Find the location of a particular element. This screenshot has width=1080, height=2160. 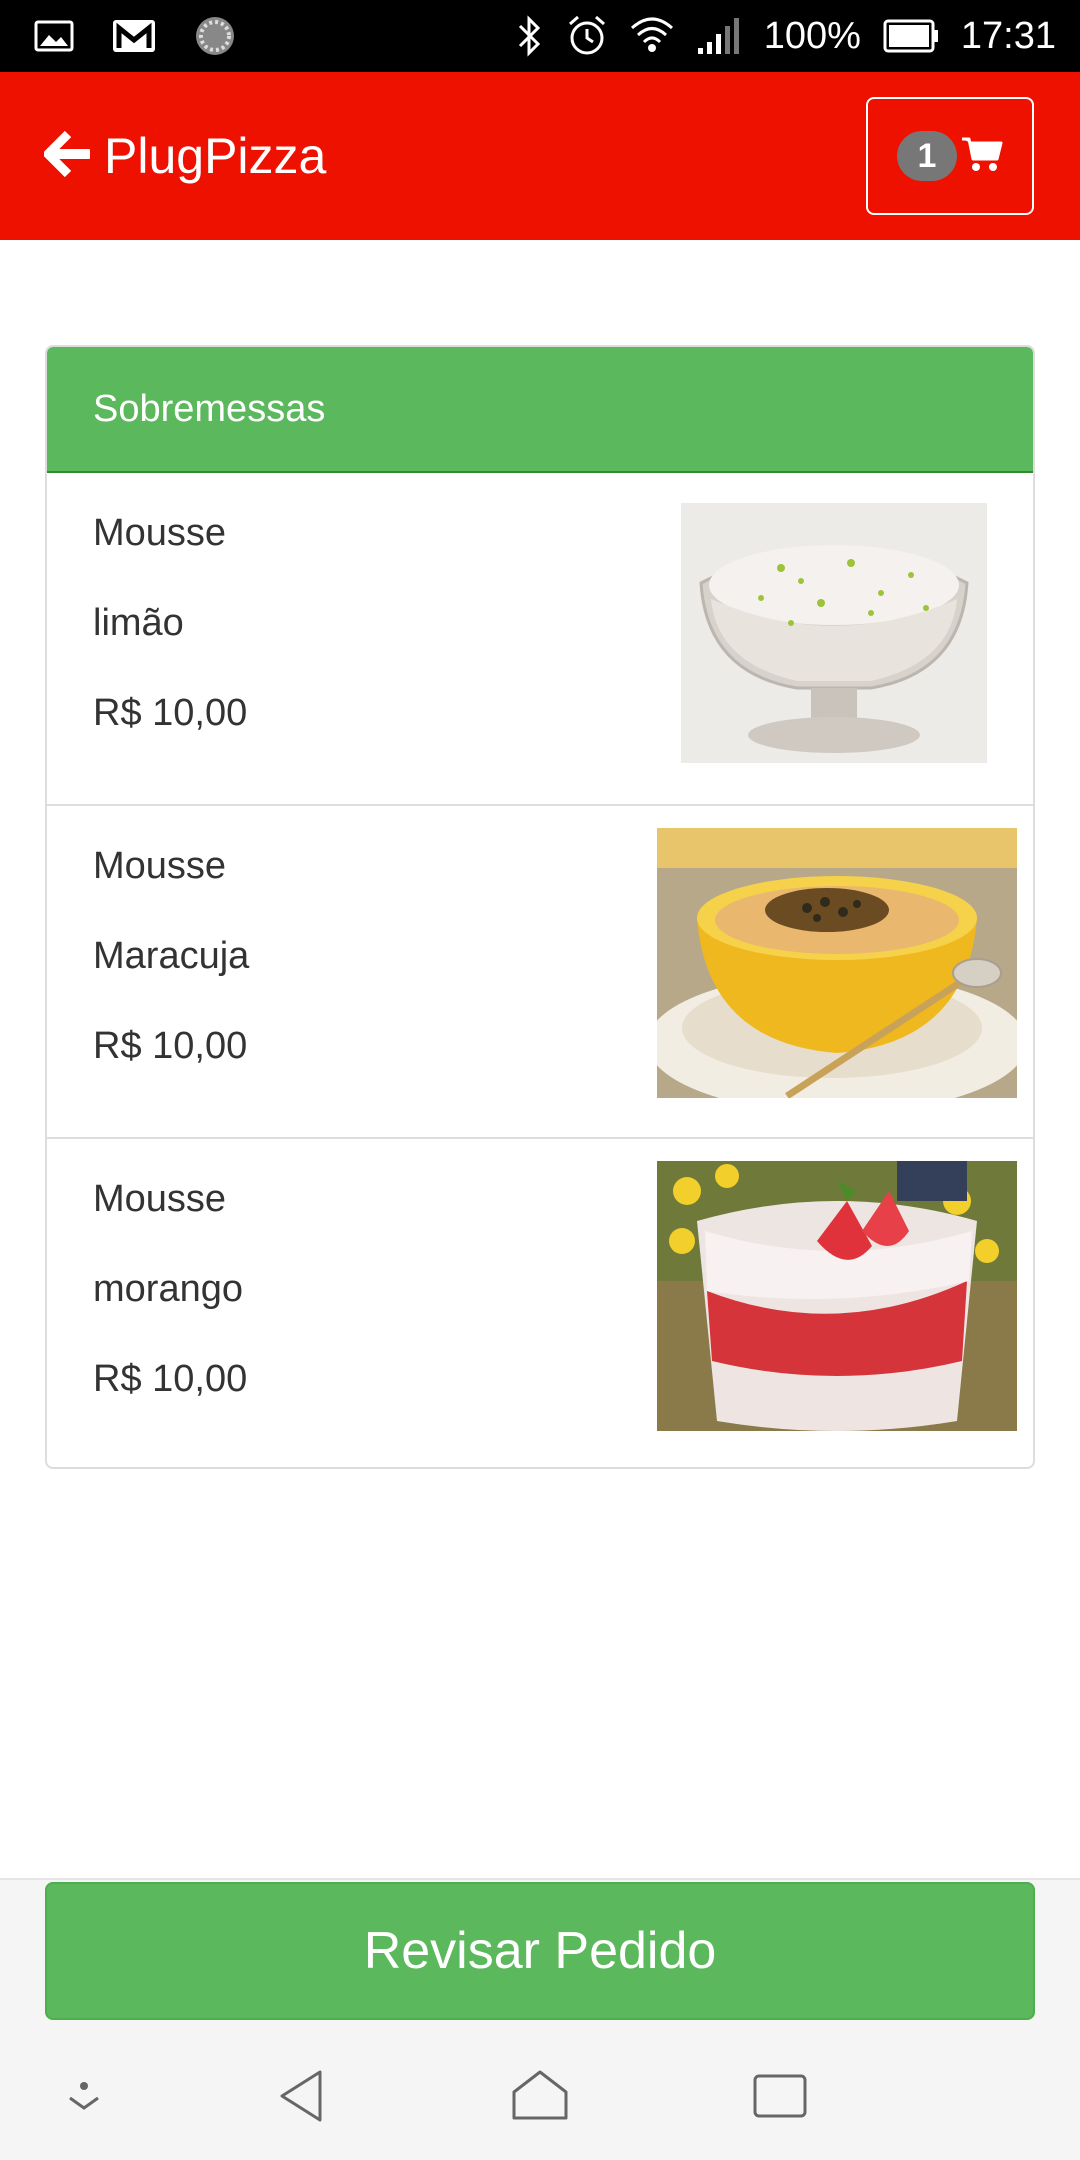

status-bar: 100% 17:31 is located at coordinates (540, 36).